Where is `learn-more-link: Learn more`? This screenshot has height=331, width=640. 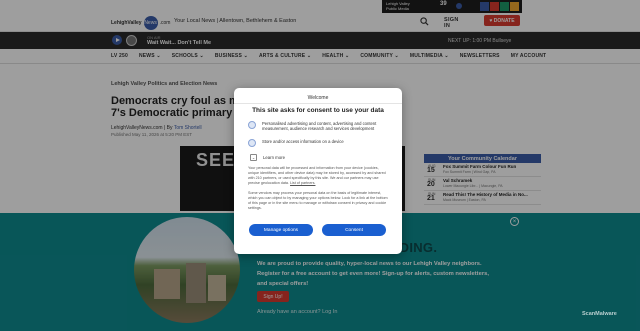 learn-more-link: Learn more is located at coordinates (274, 157).